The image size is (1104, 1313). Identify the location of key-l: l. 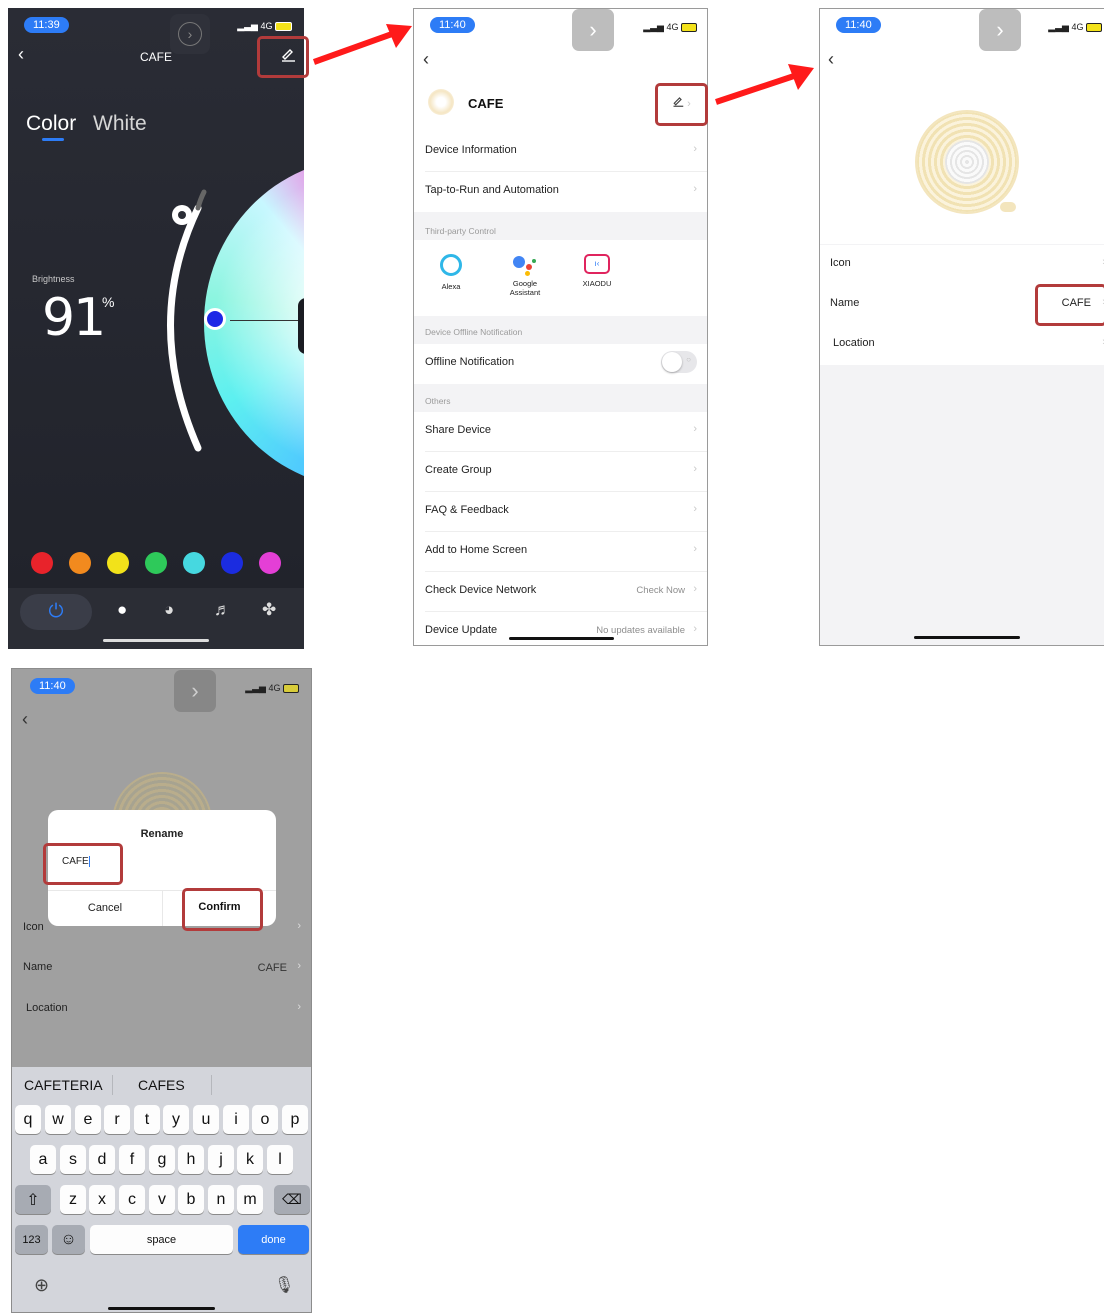
(280, 1159).